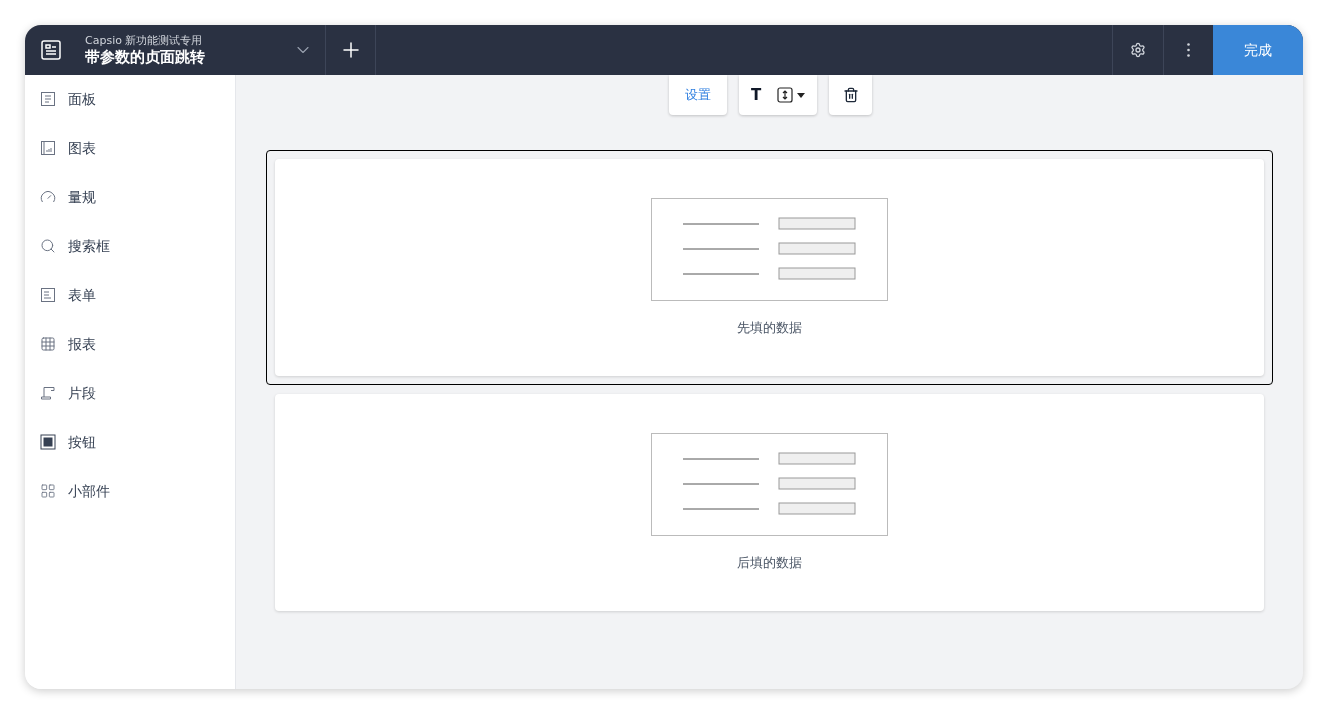  I want to click on vertical-arrows-icon, so click(785, 95).